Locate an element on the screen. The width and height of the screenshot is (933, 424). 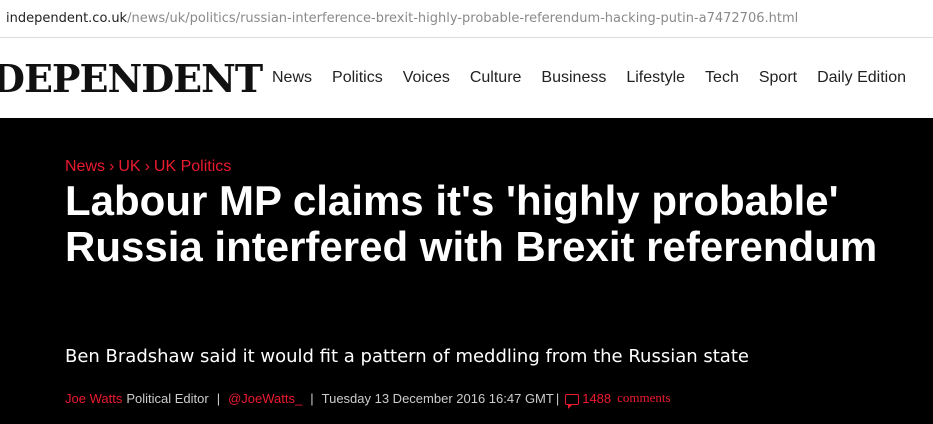
nav-item-culture: Culture is located at coordinates (496, 78).